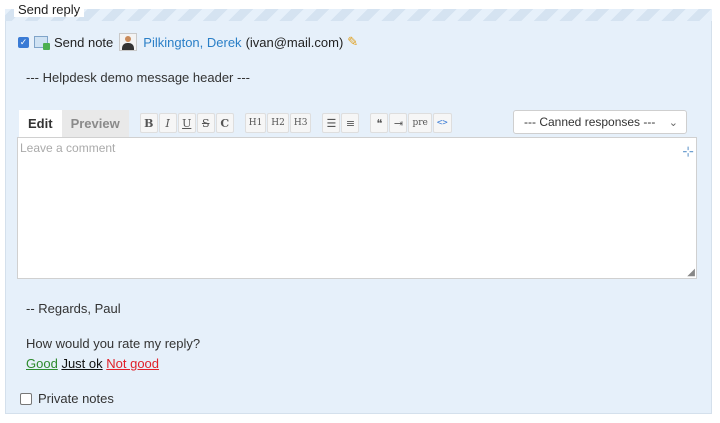 This screenshot has height=423, width=720. I want to click on panel-legend: Send reply, so click(49, 9).